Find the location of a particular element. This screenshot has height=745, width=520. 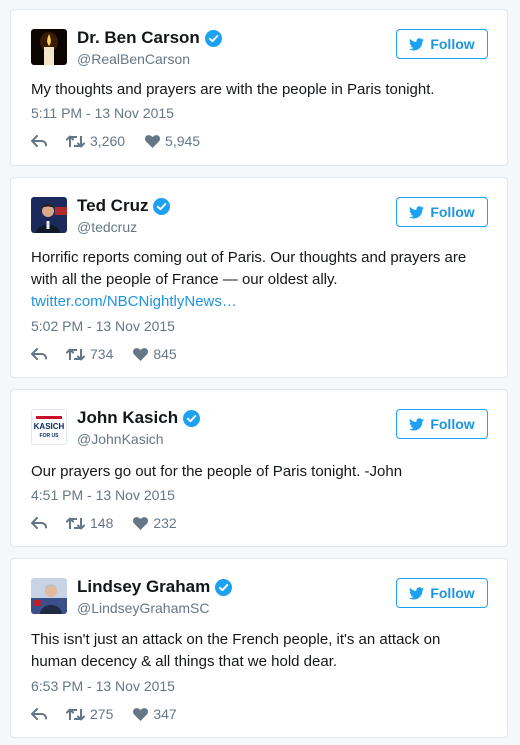

retweet-button: 734 is located at coordinates (89, 354).